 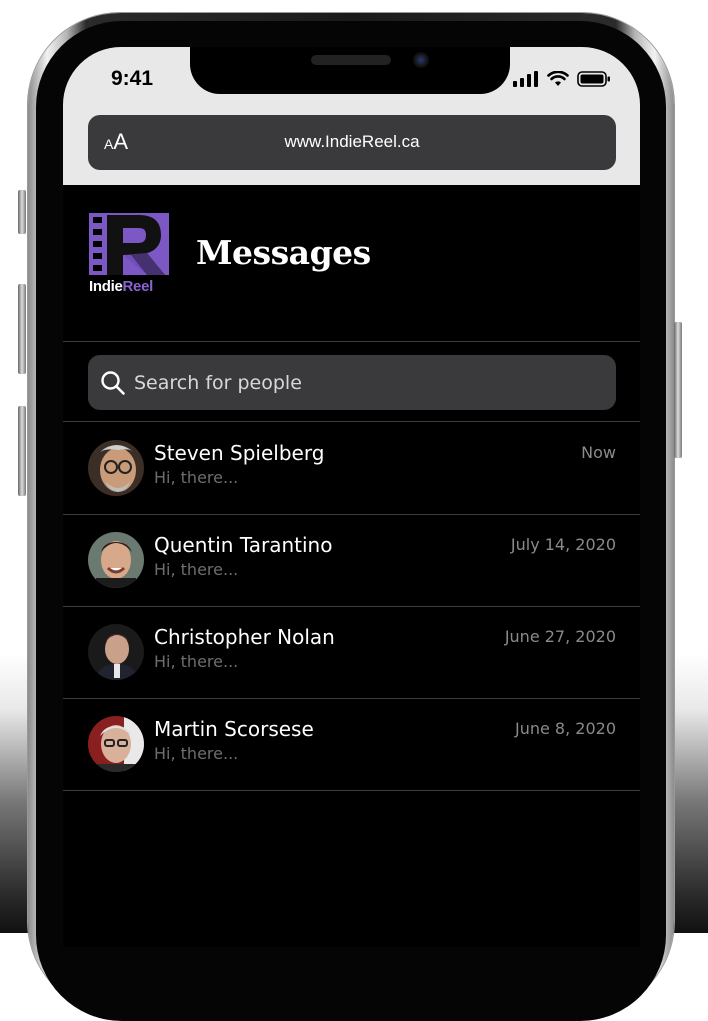 I want to click on signal-icon, so click(x=525, y=79).